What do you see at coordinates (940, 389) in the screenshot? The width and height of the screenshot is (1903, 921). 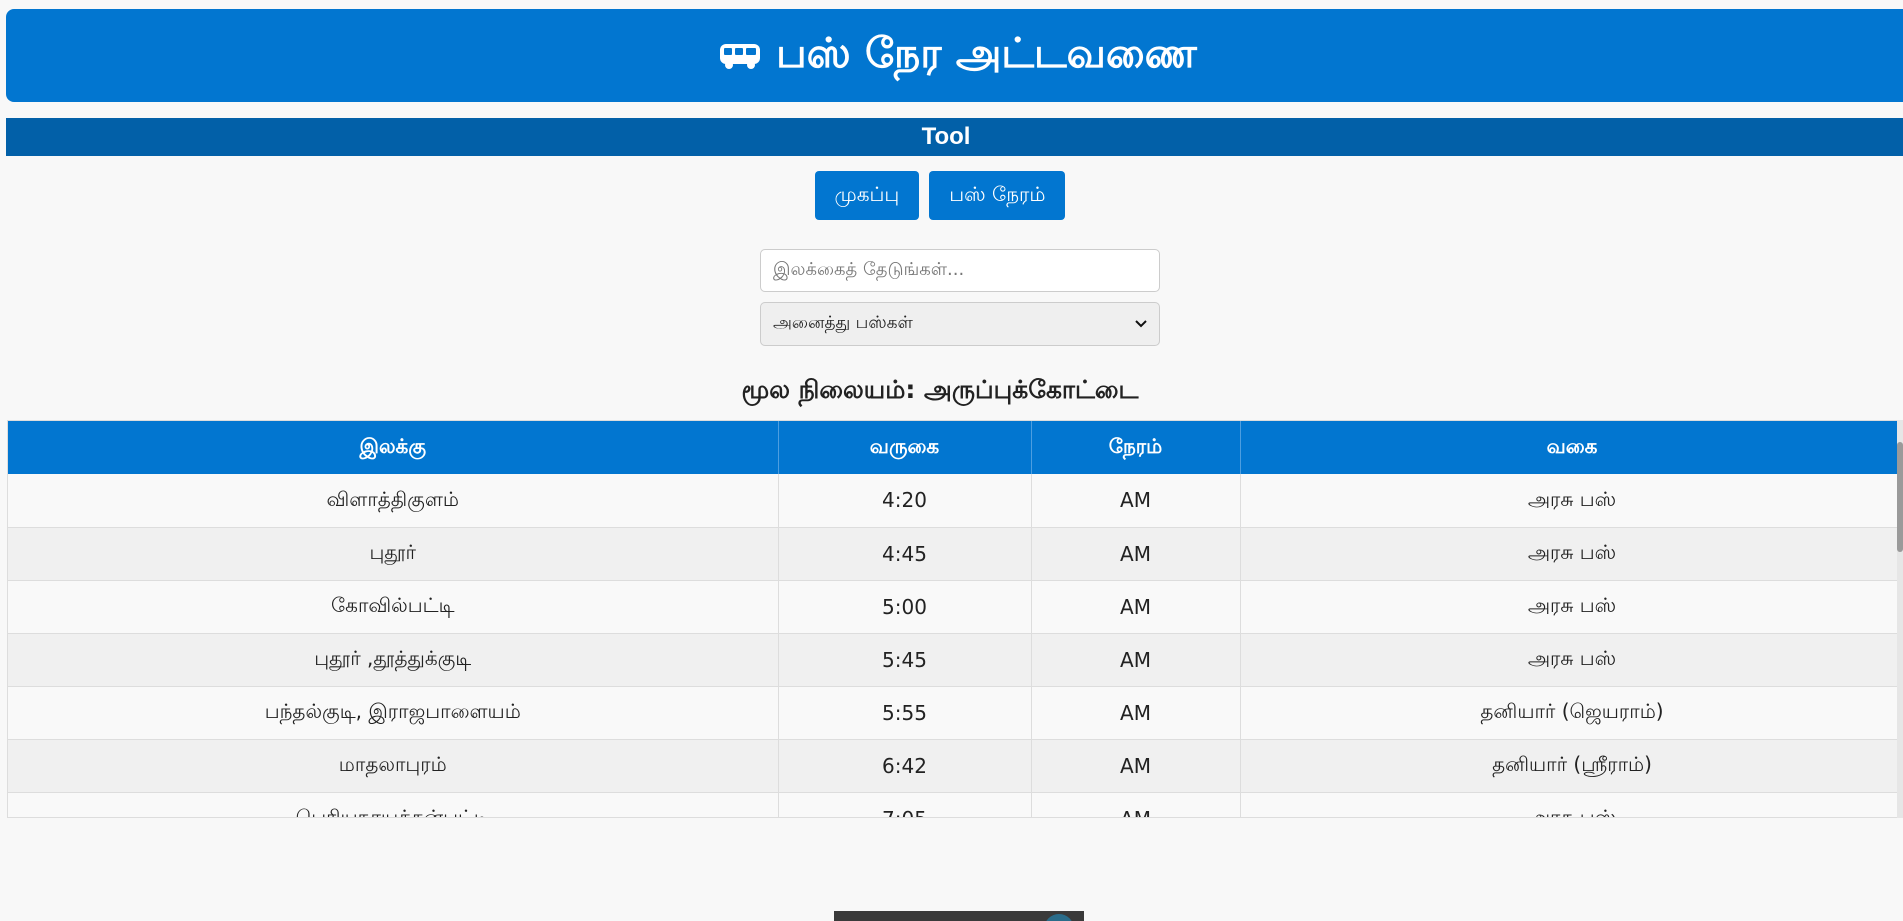 I see `source-station: மூல நிலையம்: அருப்புக்கோட்டை` at bounding box center [940, 389].